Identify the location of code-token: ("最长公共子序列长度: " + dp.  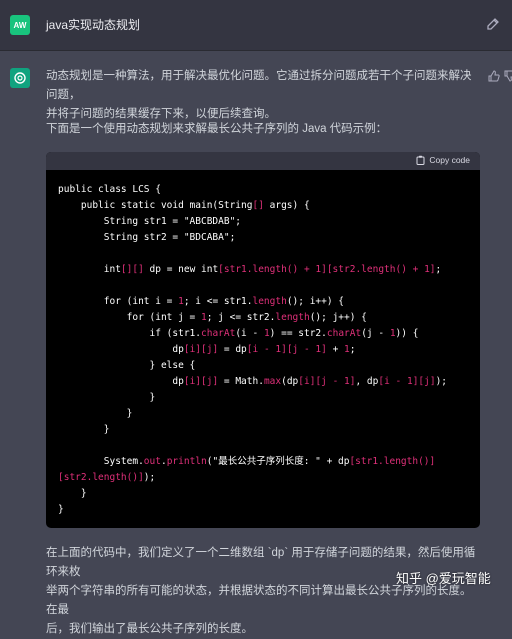
(278, 461).